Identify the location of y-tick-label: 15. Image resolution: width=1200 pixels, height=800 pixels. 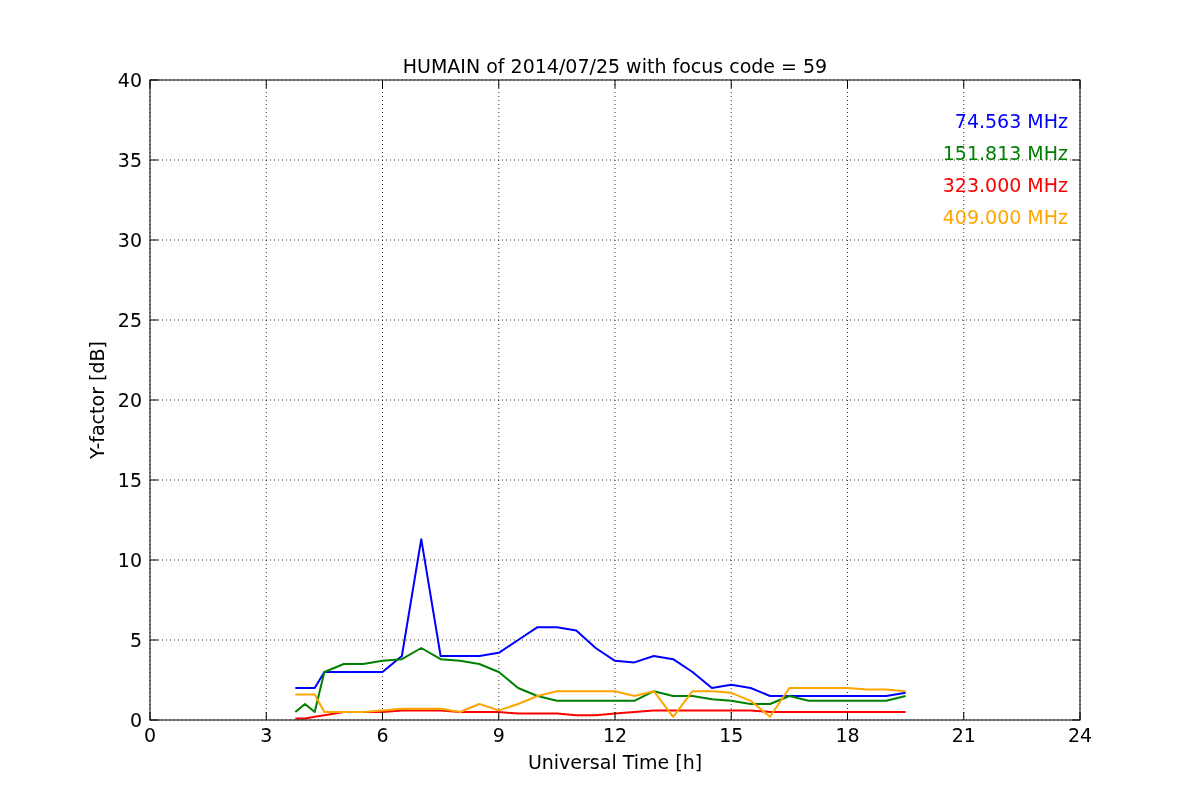
(129, 480).